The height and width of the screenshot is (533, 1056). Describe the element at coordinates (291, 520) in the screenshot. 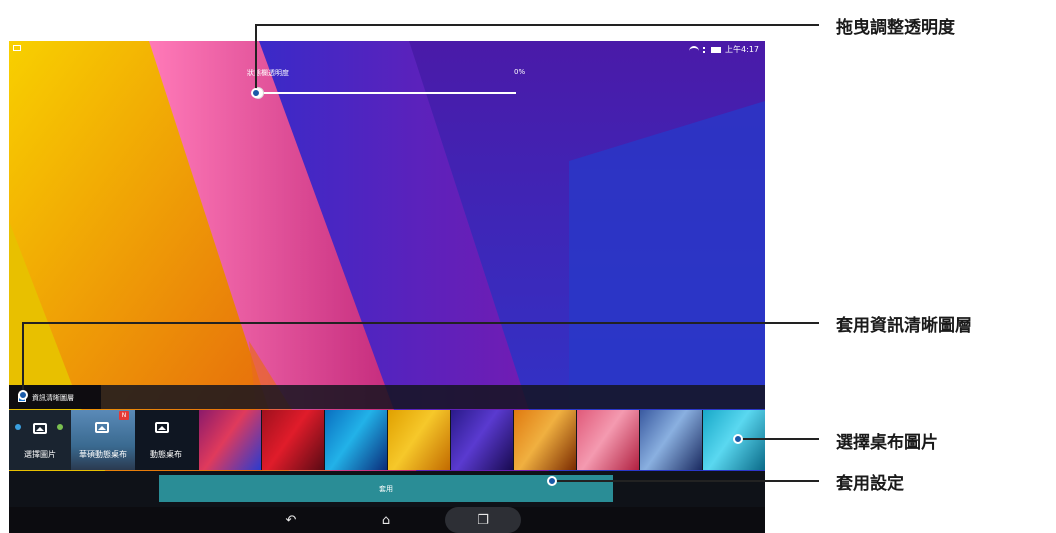

I see `back-icon: ↶` at that location.